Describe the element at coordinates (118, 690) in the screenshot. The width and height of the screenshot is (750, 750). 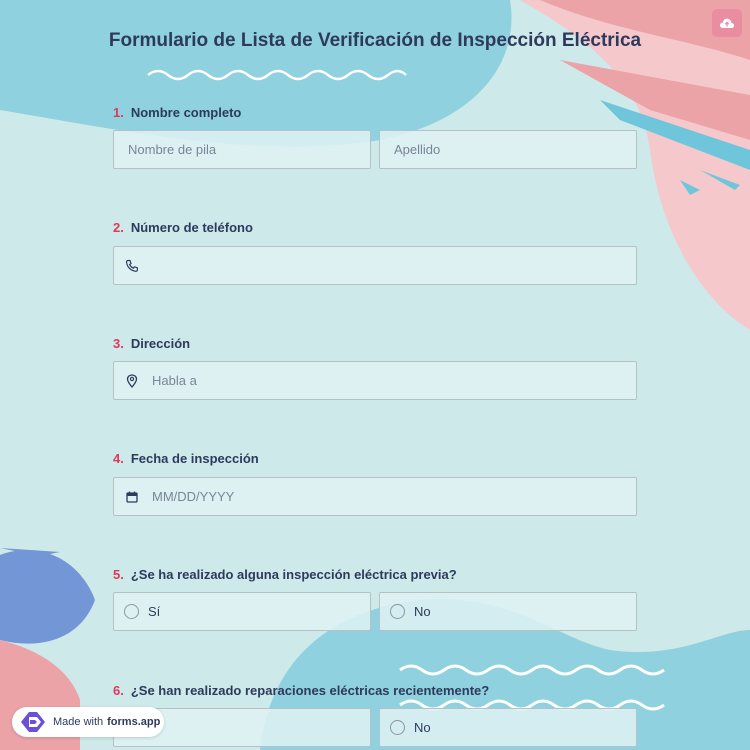
I see `question-number: 6.` at that location.